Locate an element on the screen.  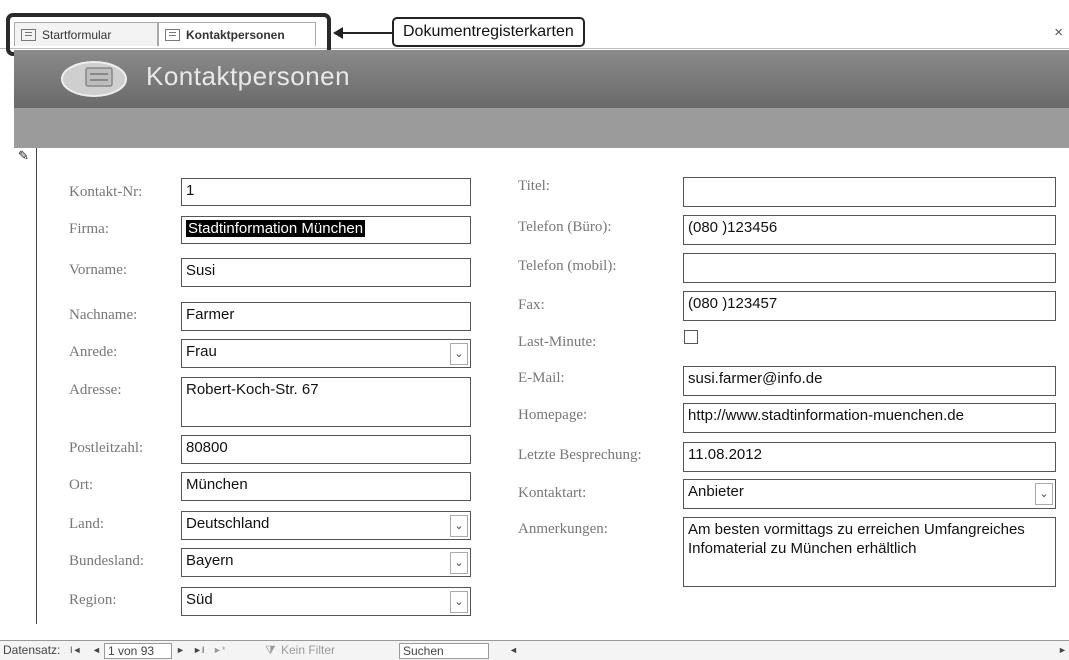
region-select: Süd ⌄ is located at coordinates (326, 601).